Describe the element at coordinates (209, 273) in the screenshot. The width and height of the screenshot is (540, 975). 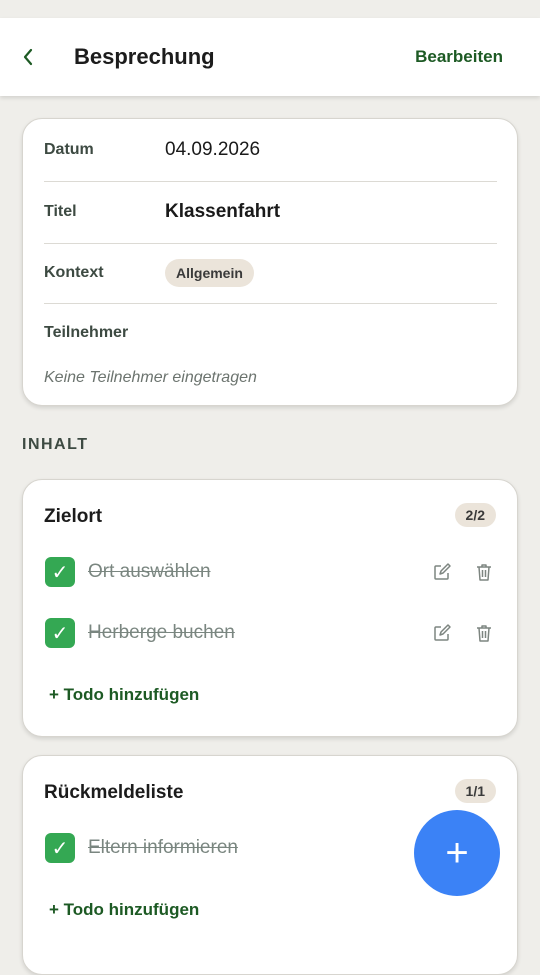
I see `context-chip: Allgemein` at that location.